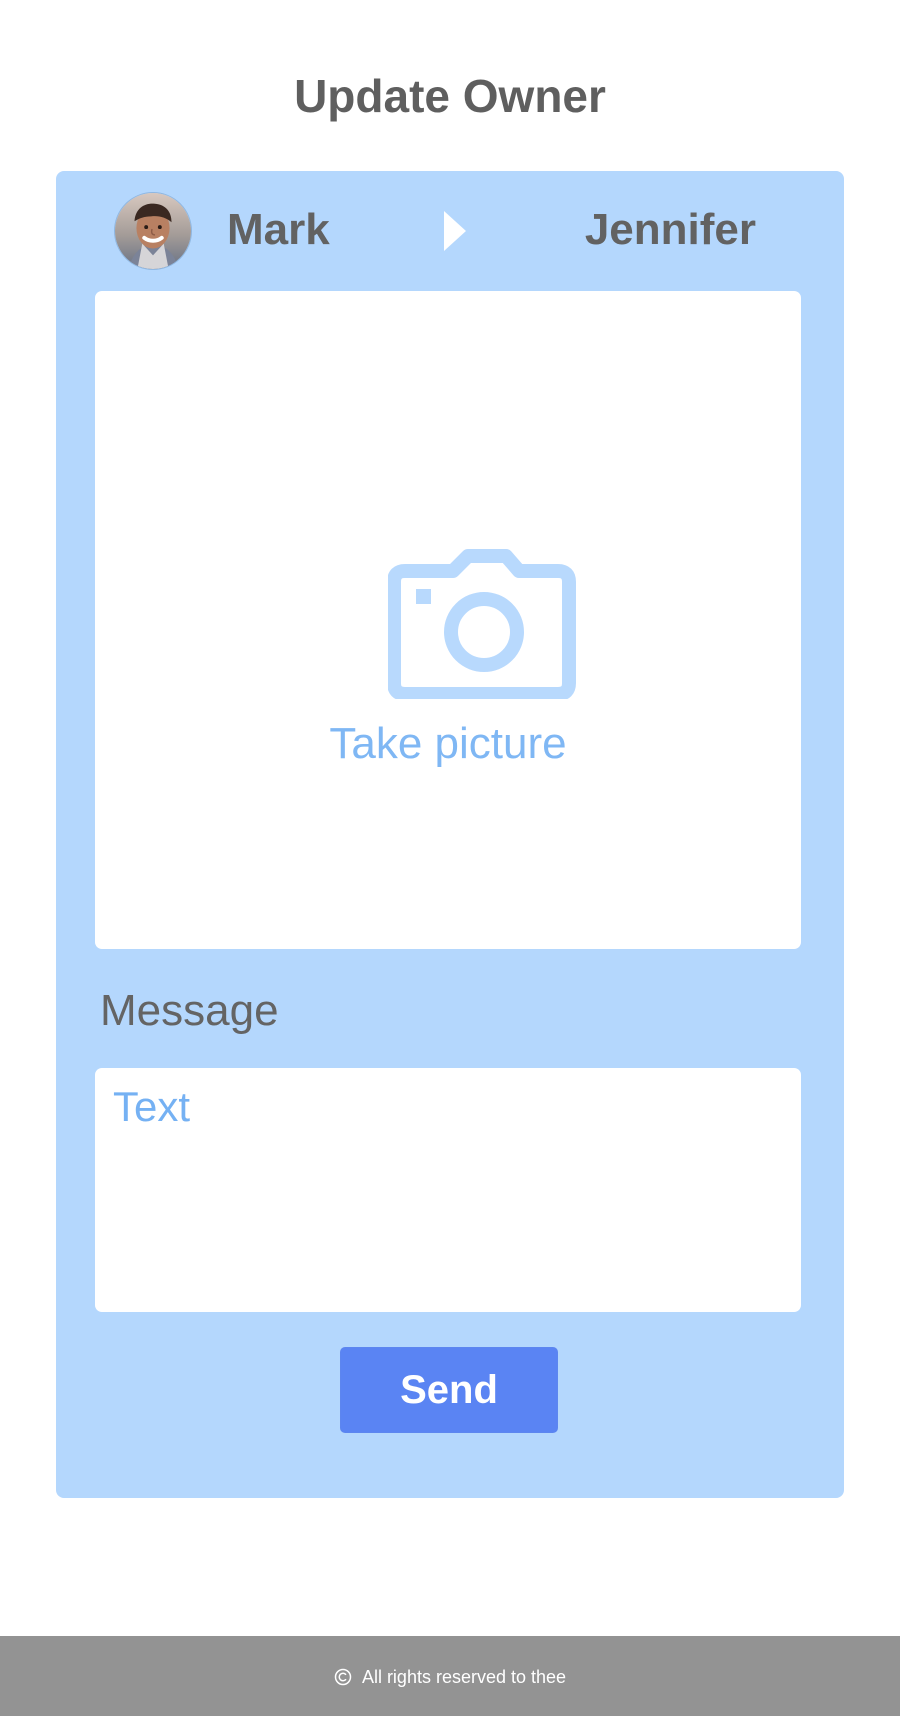 The height and width of the screenshot is (1716, 900). I want to click on avatar, so click(153, 231).